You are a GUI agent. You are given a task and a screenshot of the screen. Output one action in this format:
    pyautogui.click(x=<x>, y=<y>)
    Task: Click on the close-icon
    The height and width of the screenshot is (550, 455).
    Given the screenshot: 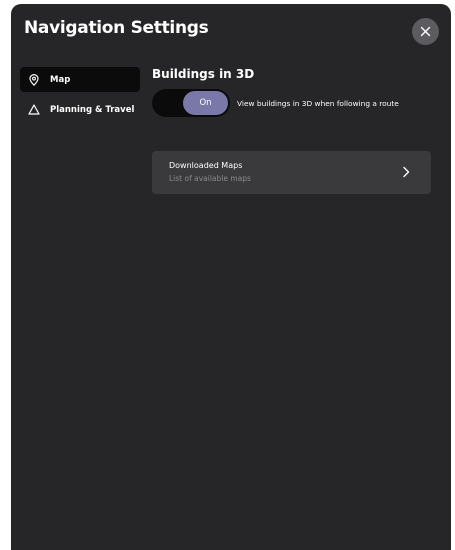 What is the action you would take?
    pyautogui.click(x=425, y=31)
    